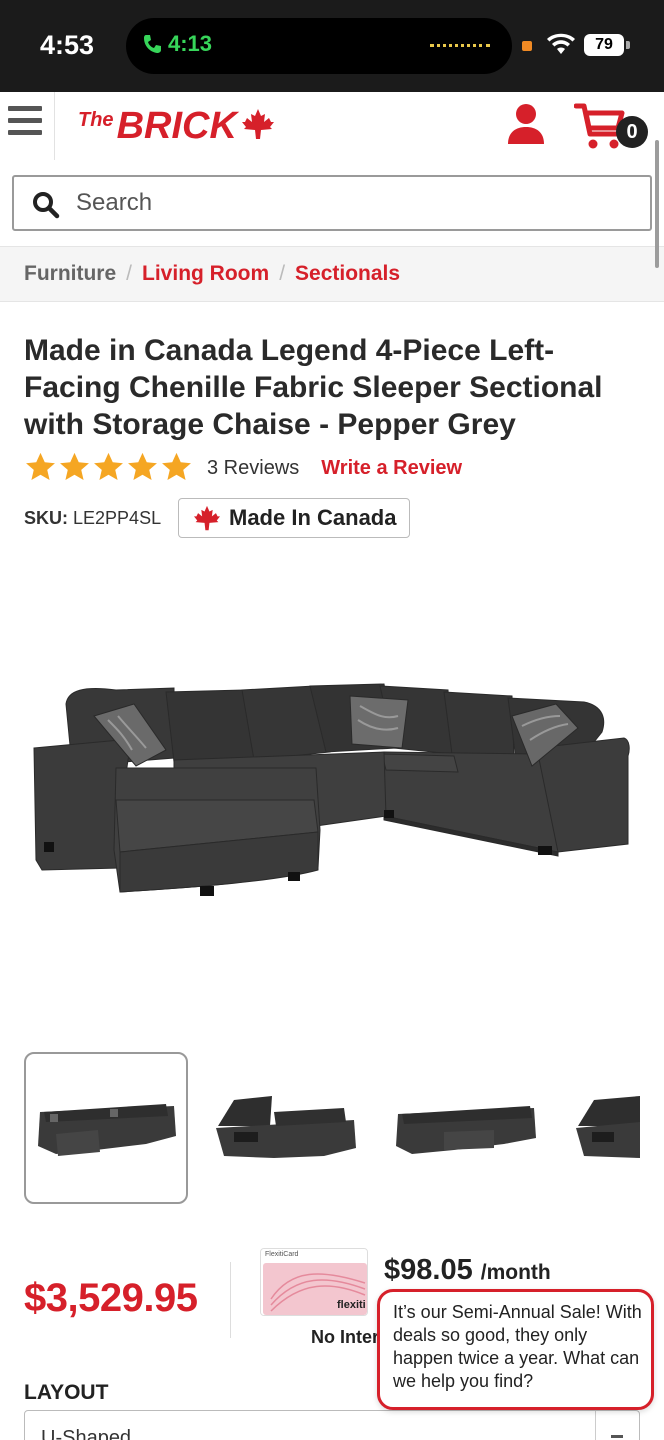 Image resolution: width=664 pixels, height=1440 pixels. Describe the element at coordinates (356, 203) in the screenshot. I see `search-input` at that location.